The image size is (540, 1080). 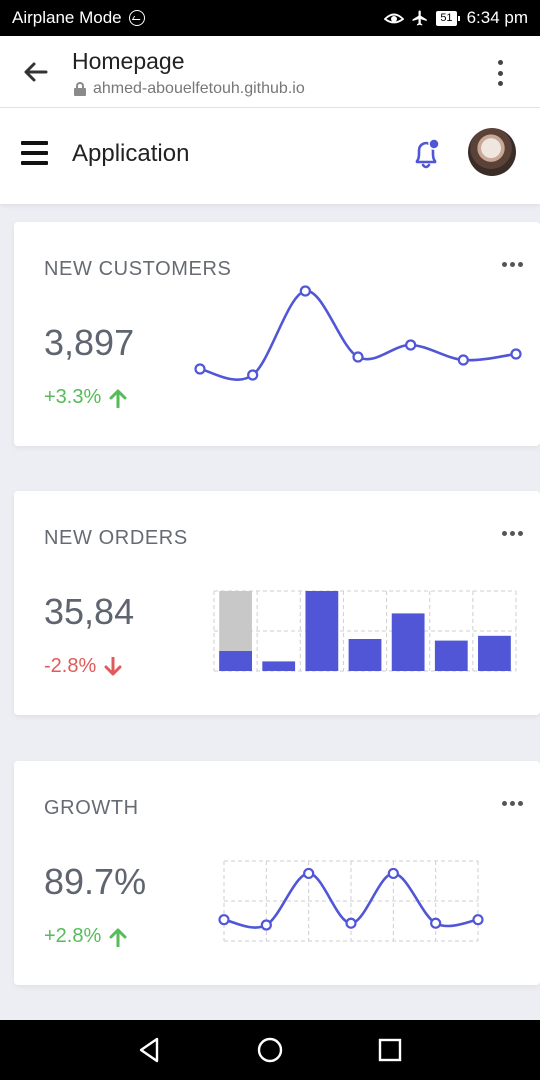 I want to click on nav-back-icon, so click(x=150, y=1050).